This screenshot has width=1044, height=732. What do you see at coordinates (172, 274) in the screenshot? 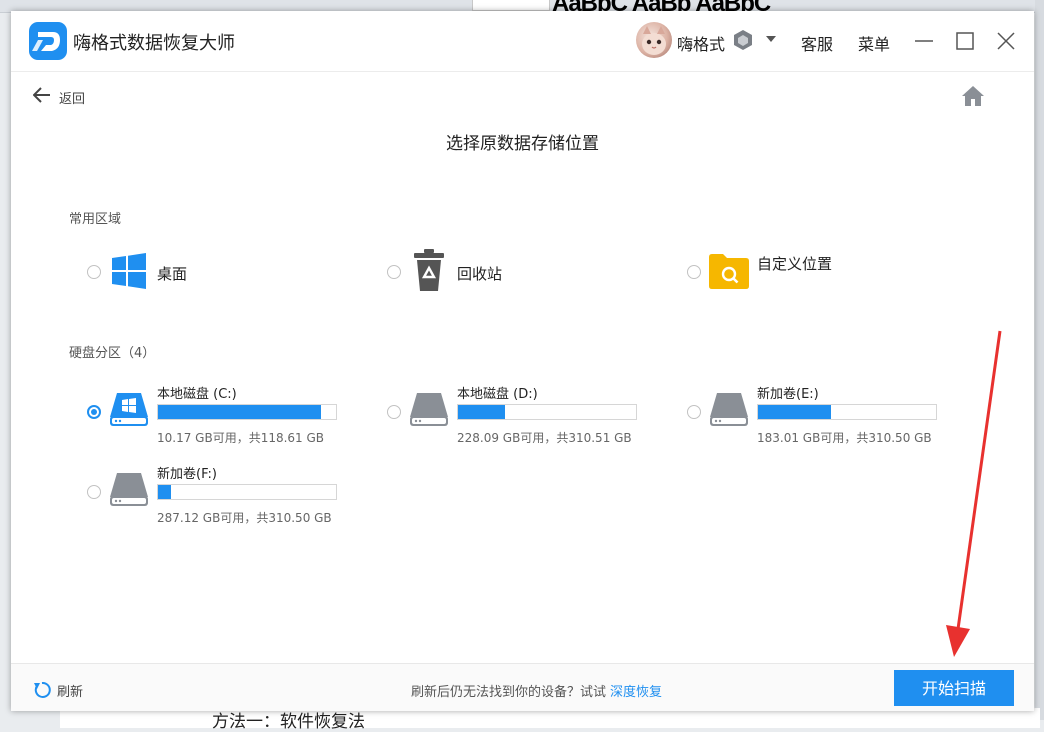
I see `location-label: 桌面` at bounding box center [172, 274].